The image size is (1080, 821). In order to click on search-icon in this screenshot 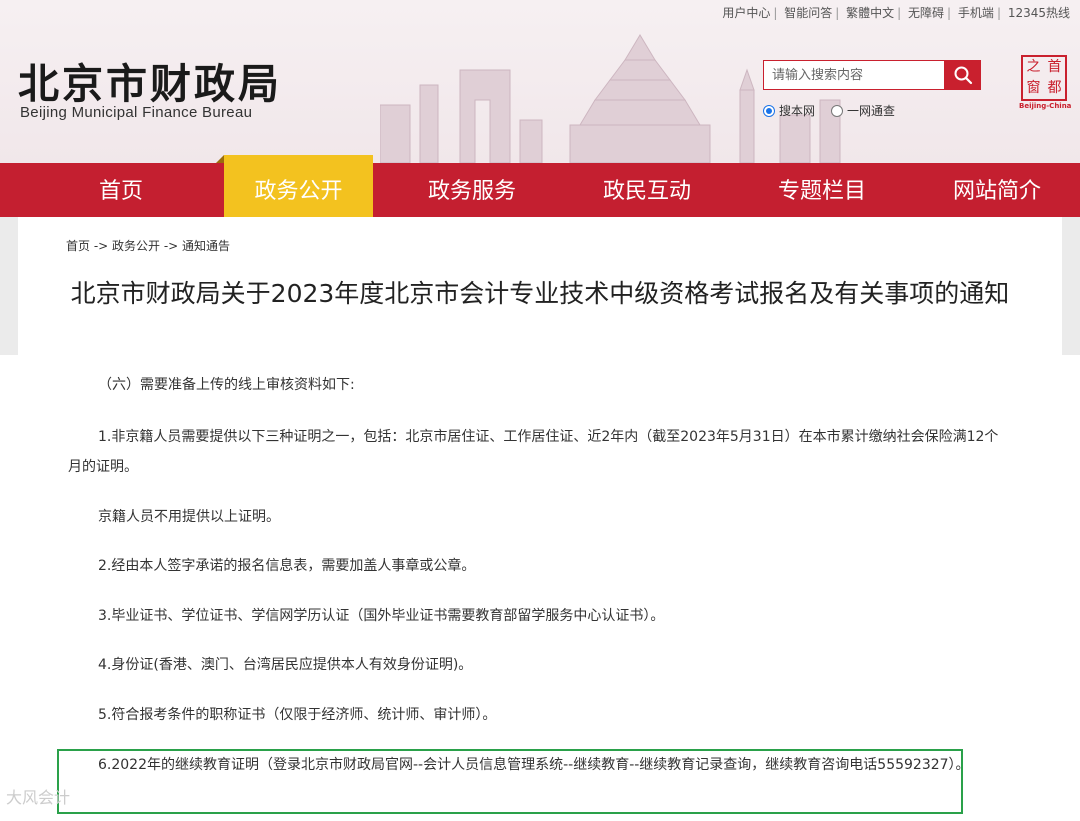, I will do `click(963, 75)`.